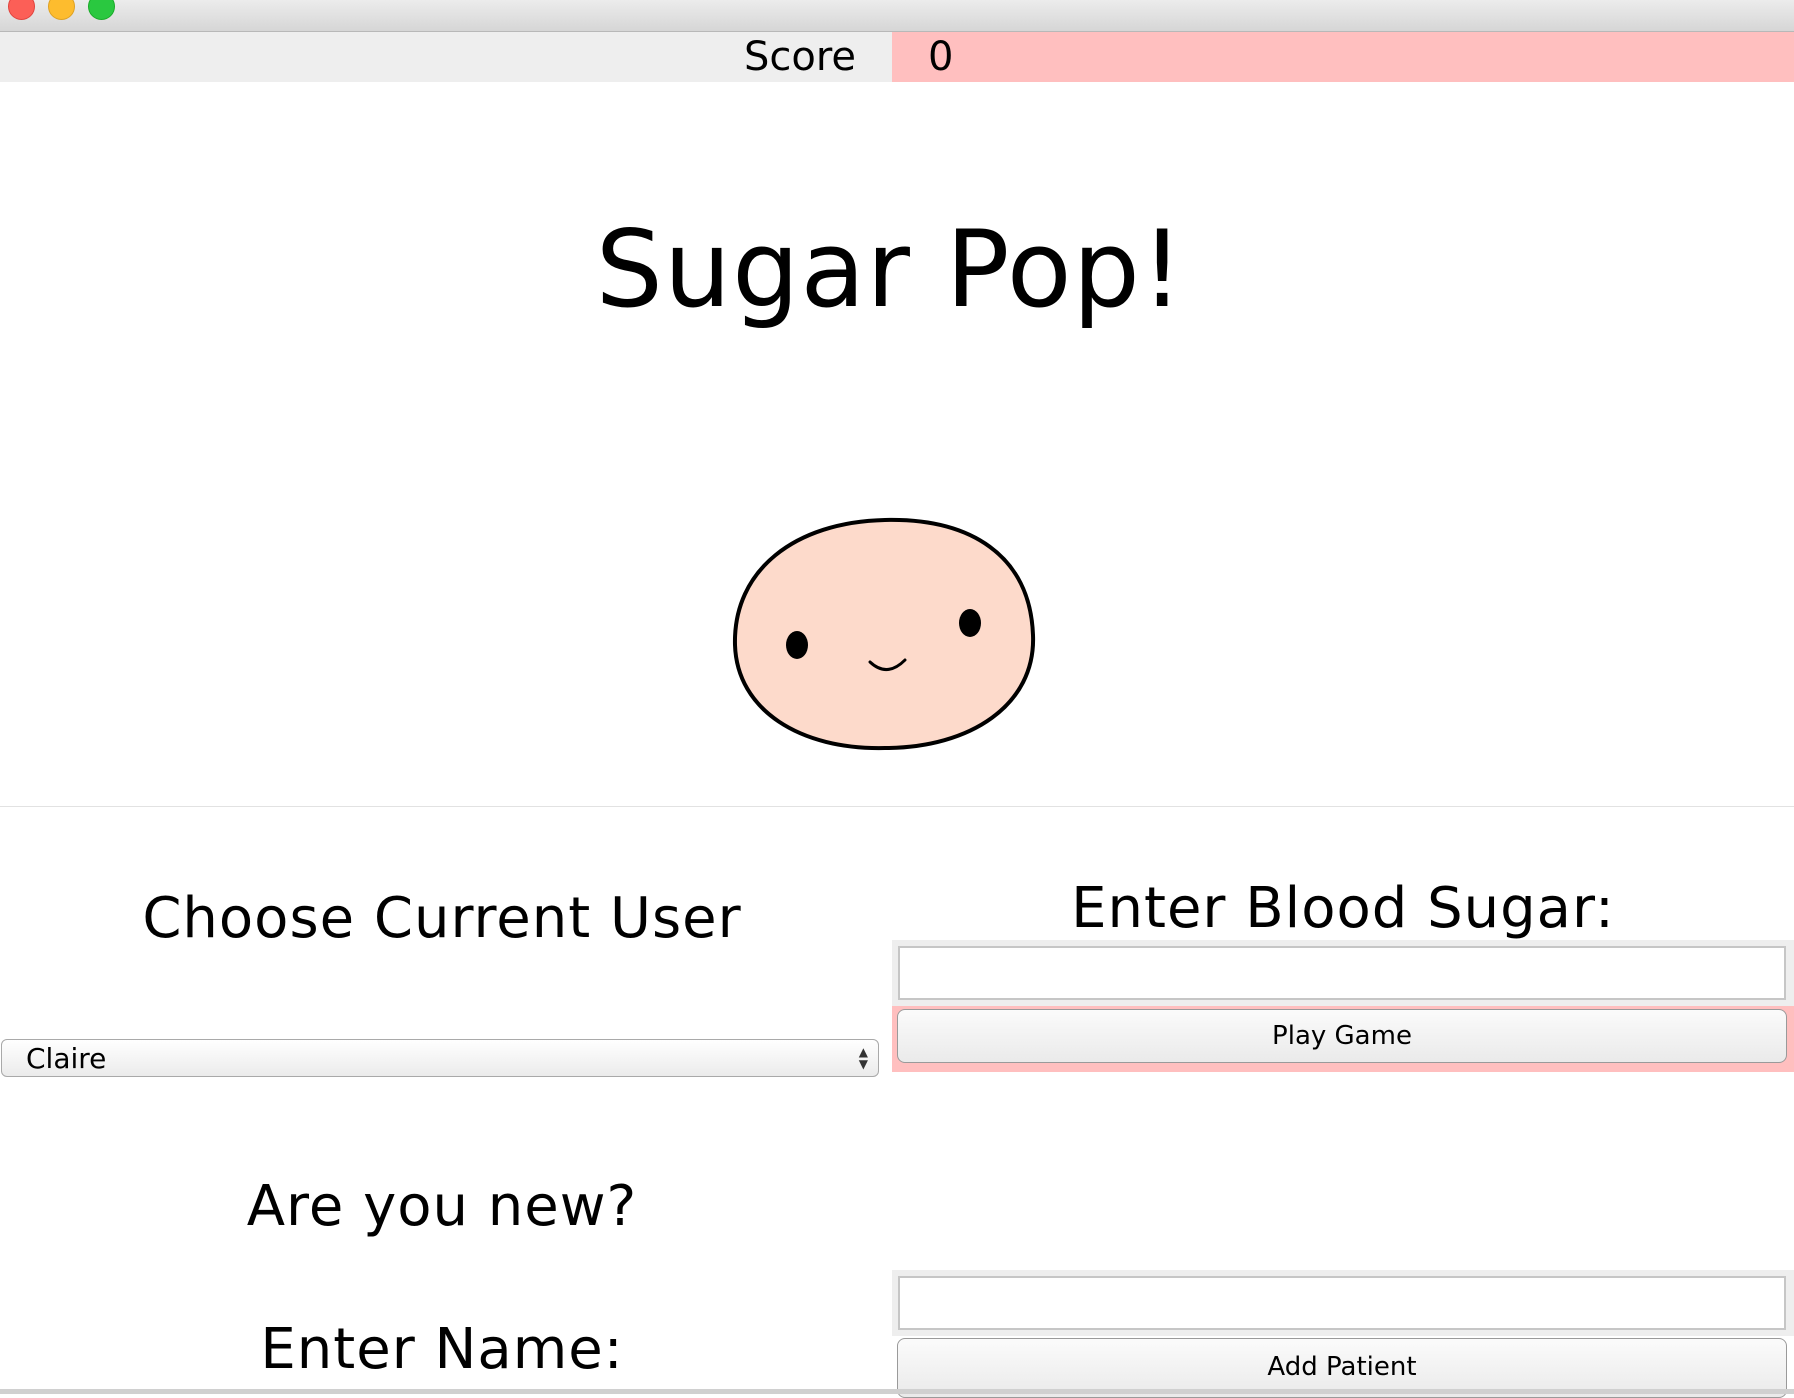 This screenshot has height=1398, width=1794. I want to click on play-button-container: Play Game, so click(1343, 1039).